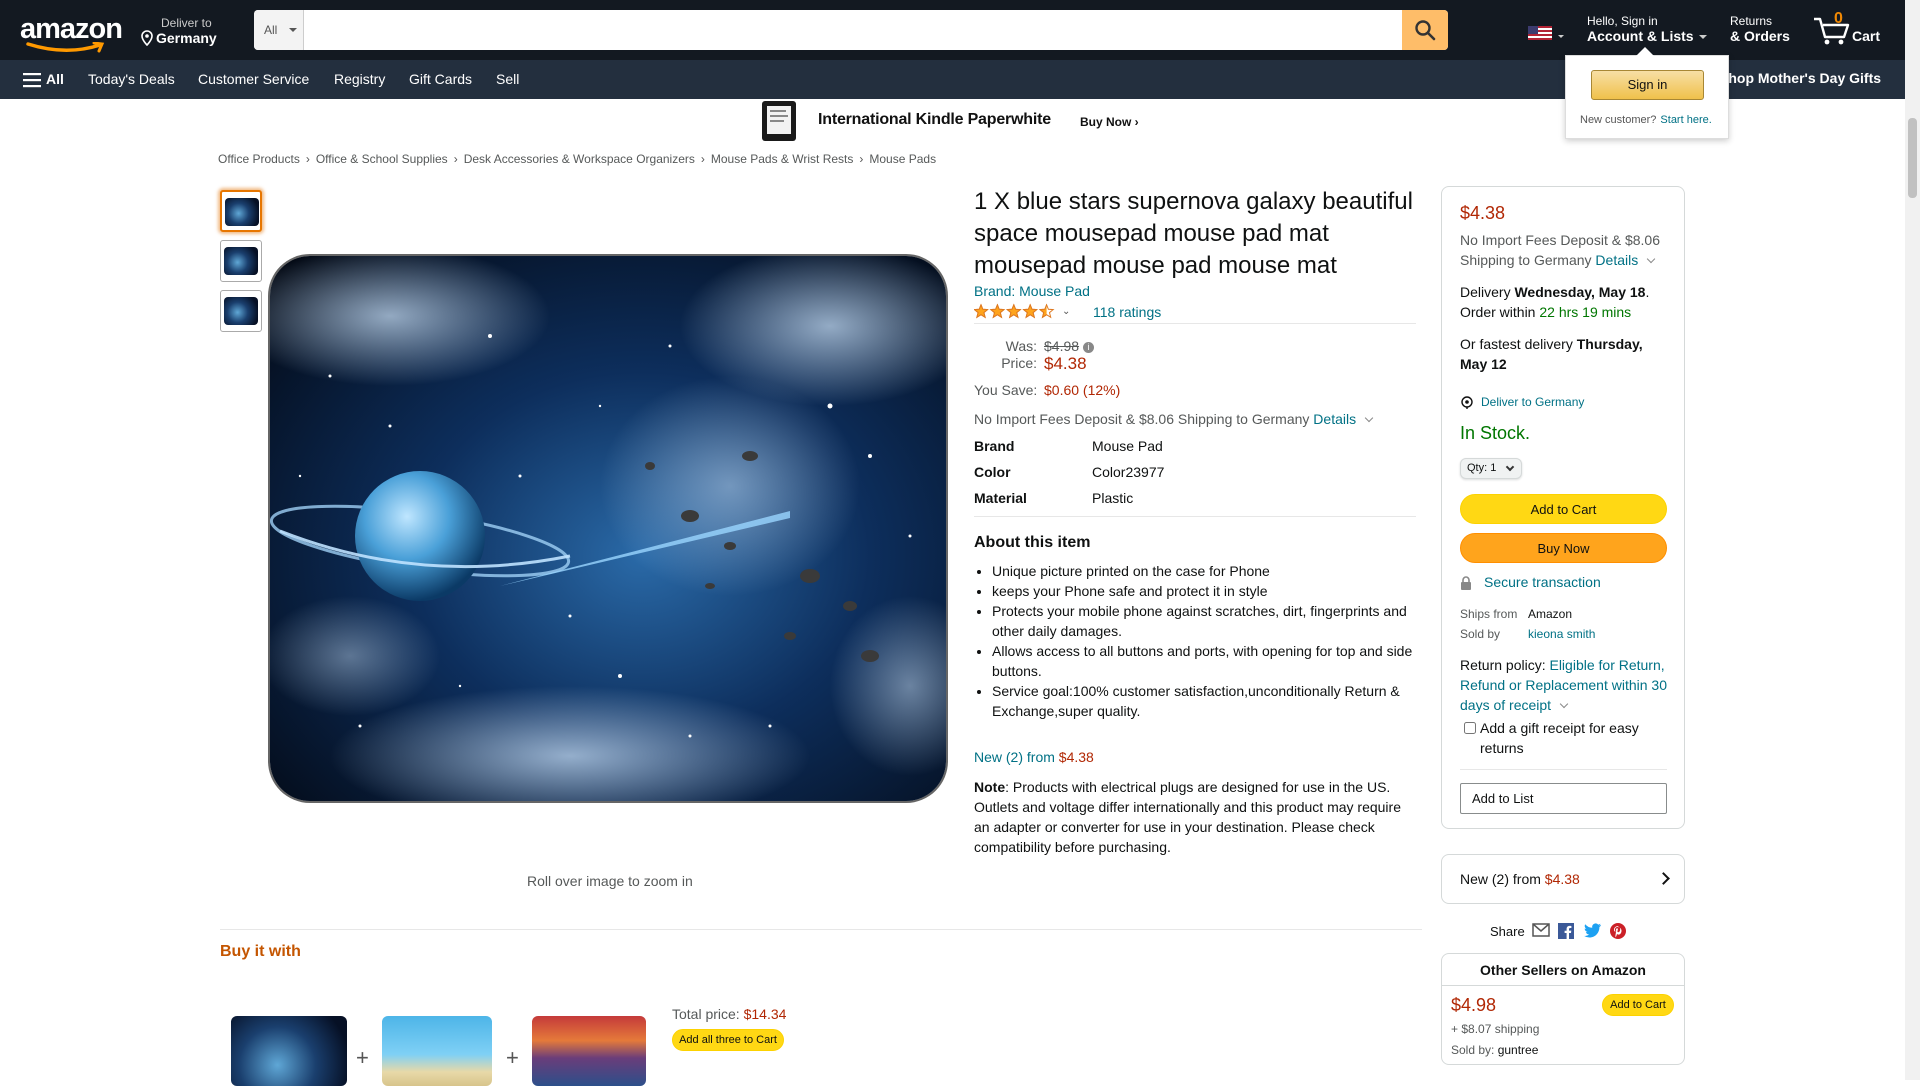  I want to click on facebook-icon, so click(1566, 931).